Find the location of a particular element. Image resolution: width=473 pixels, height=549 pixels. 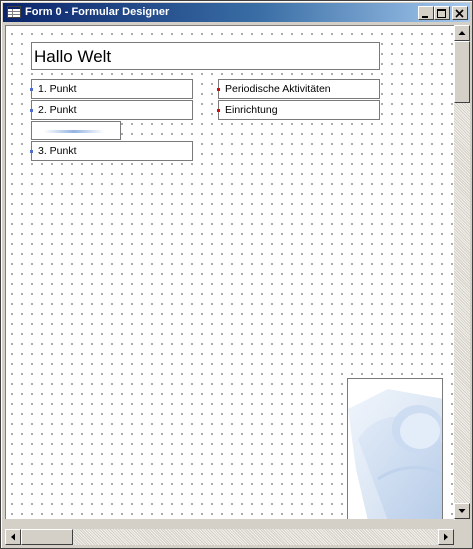

horizontal-scrollbar is located at coordinates (229, 537).